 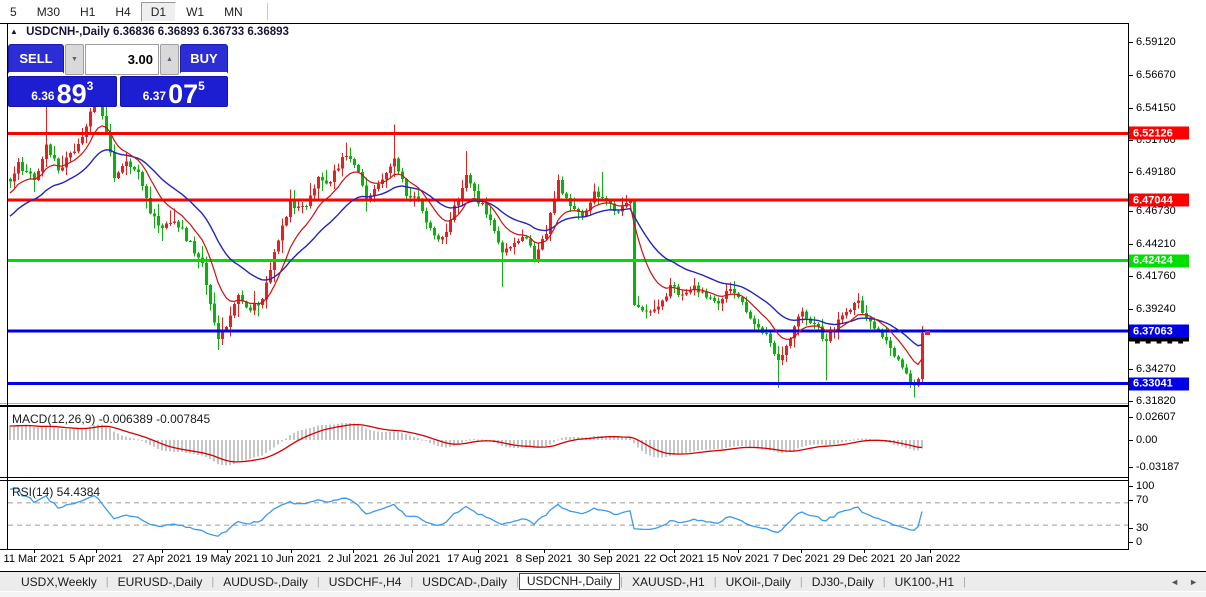 I want to click on level-price-badge: 6.33041, so click(x=1159, y=384).